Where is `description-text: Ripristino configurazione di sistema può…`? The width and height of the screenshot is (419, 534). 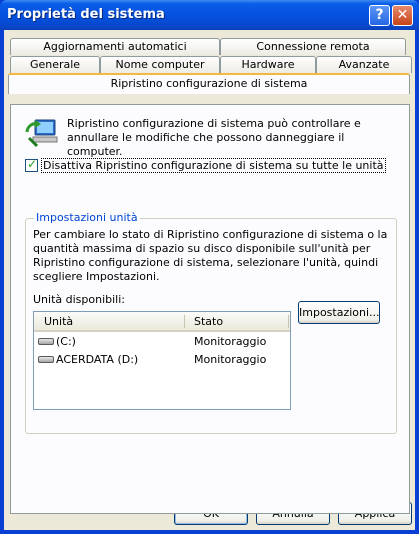
description-text: Ripristino configurazione di sistema può… is located at coordinates (214, 137).